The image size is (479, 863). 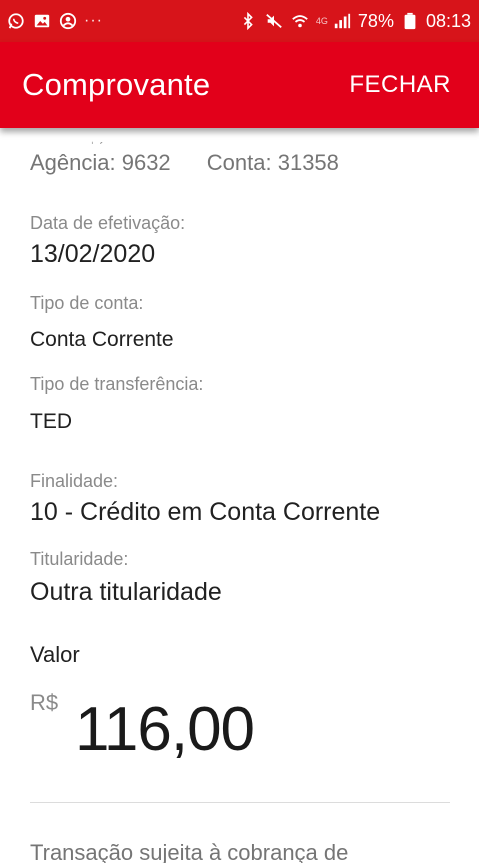 I want to click on account-type-value: Conta Corrente, so click(x=102, y=339).